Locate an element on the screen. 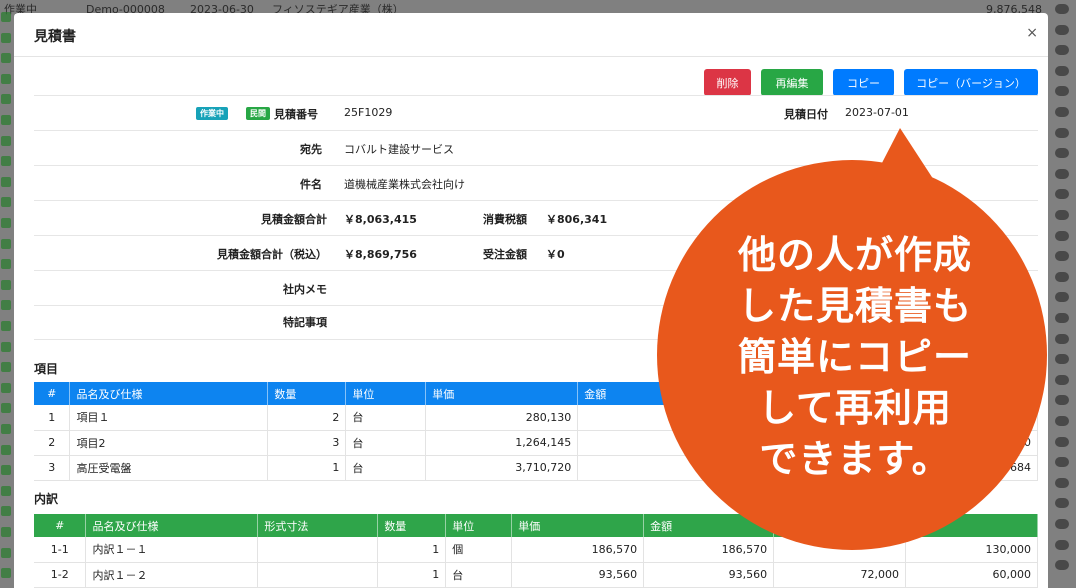 This screenshot has height=588, width=1076. breakdown-spec is located at coordinates (318, 550).